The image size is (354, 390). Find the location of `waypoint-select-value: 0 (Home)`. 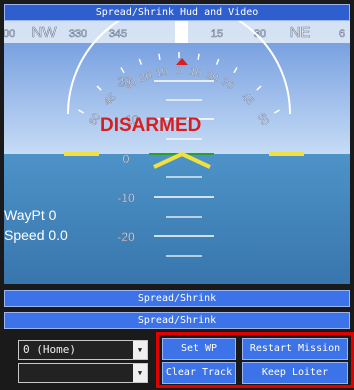

waypoint-select-value: 0 (Home) is located at coordinates (49, 349).